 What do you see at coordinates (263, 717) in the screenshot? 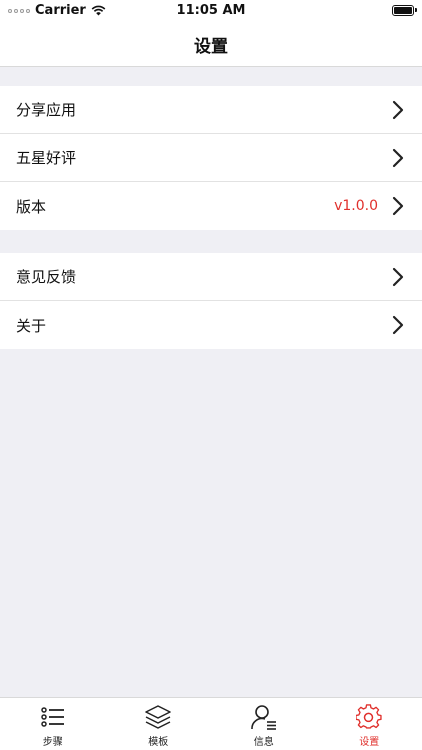
I see `user-info-icon` at bounding box center [263, 717].